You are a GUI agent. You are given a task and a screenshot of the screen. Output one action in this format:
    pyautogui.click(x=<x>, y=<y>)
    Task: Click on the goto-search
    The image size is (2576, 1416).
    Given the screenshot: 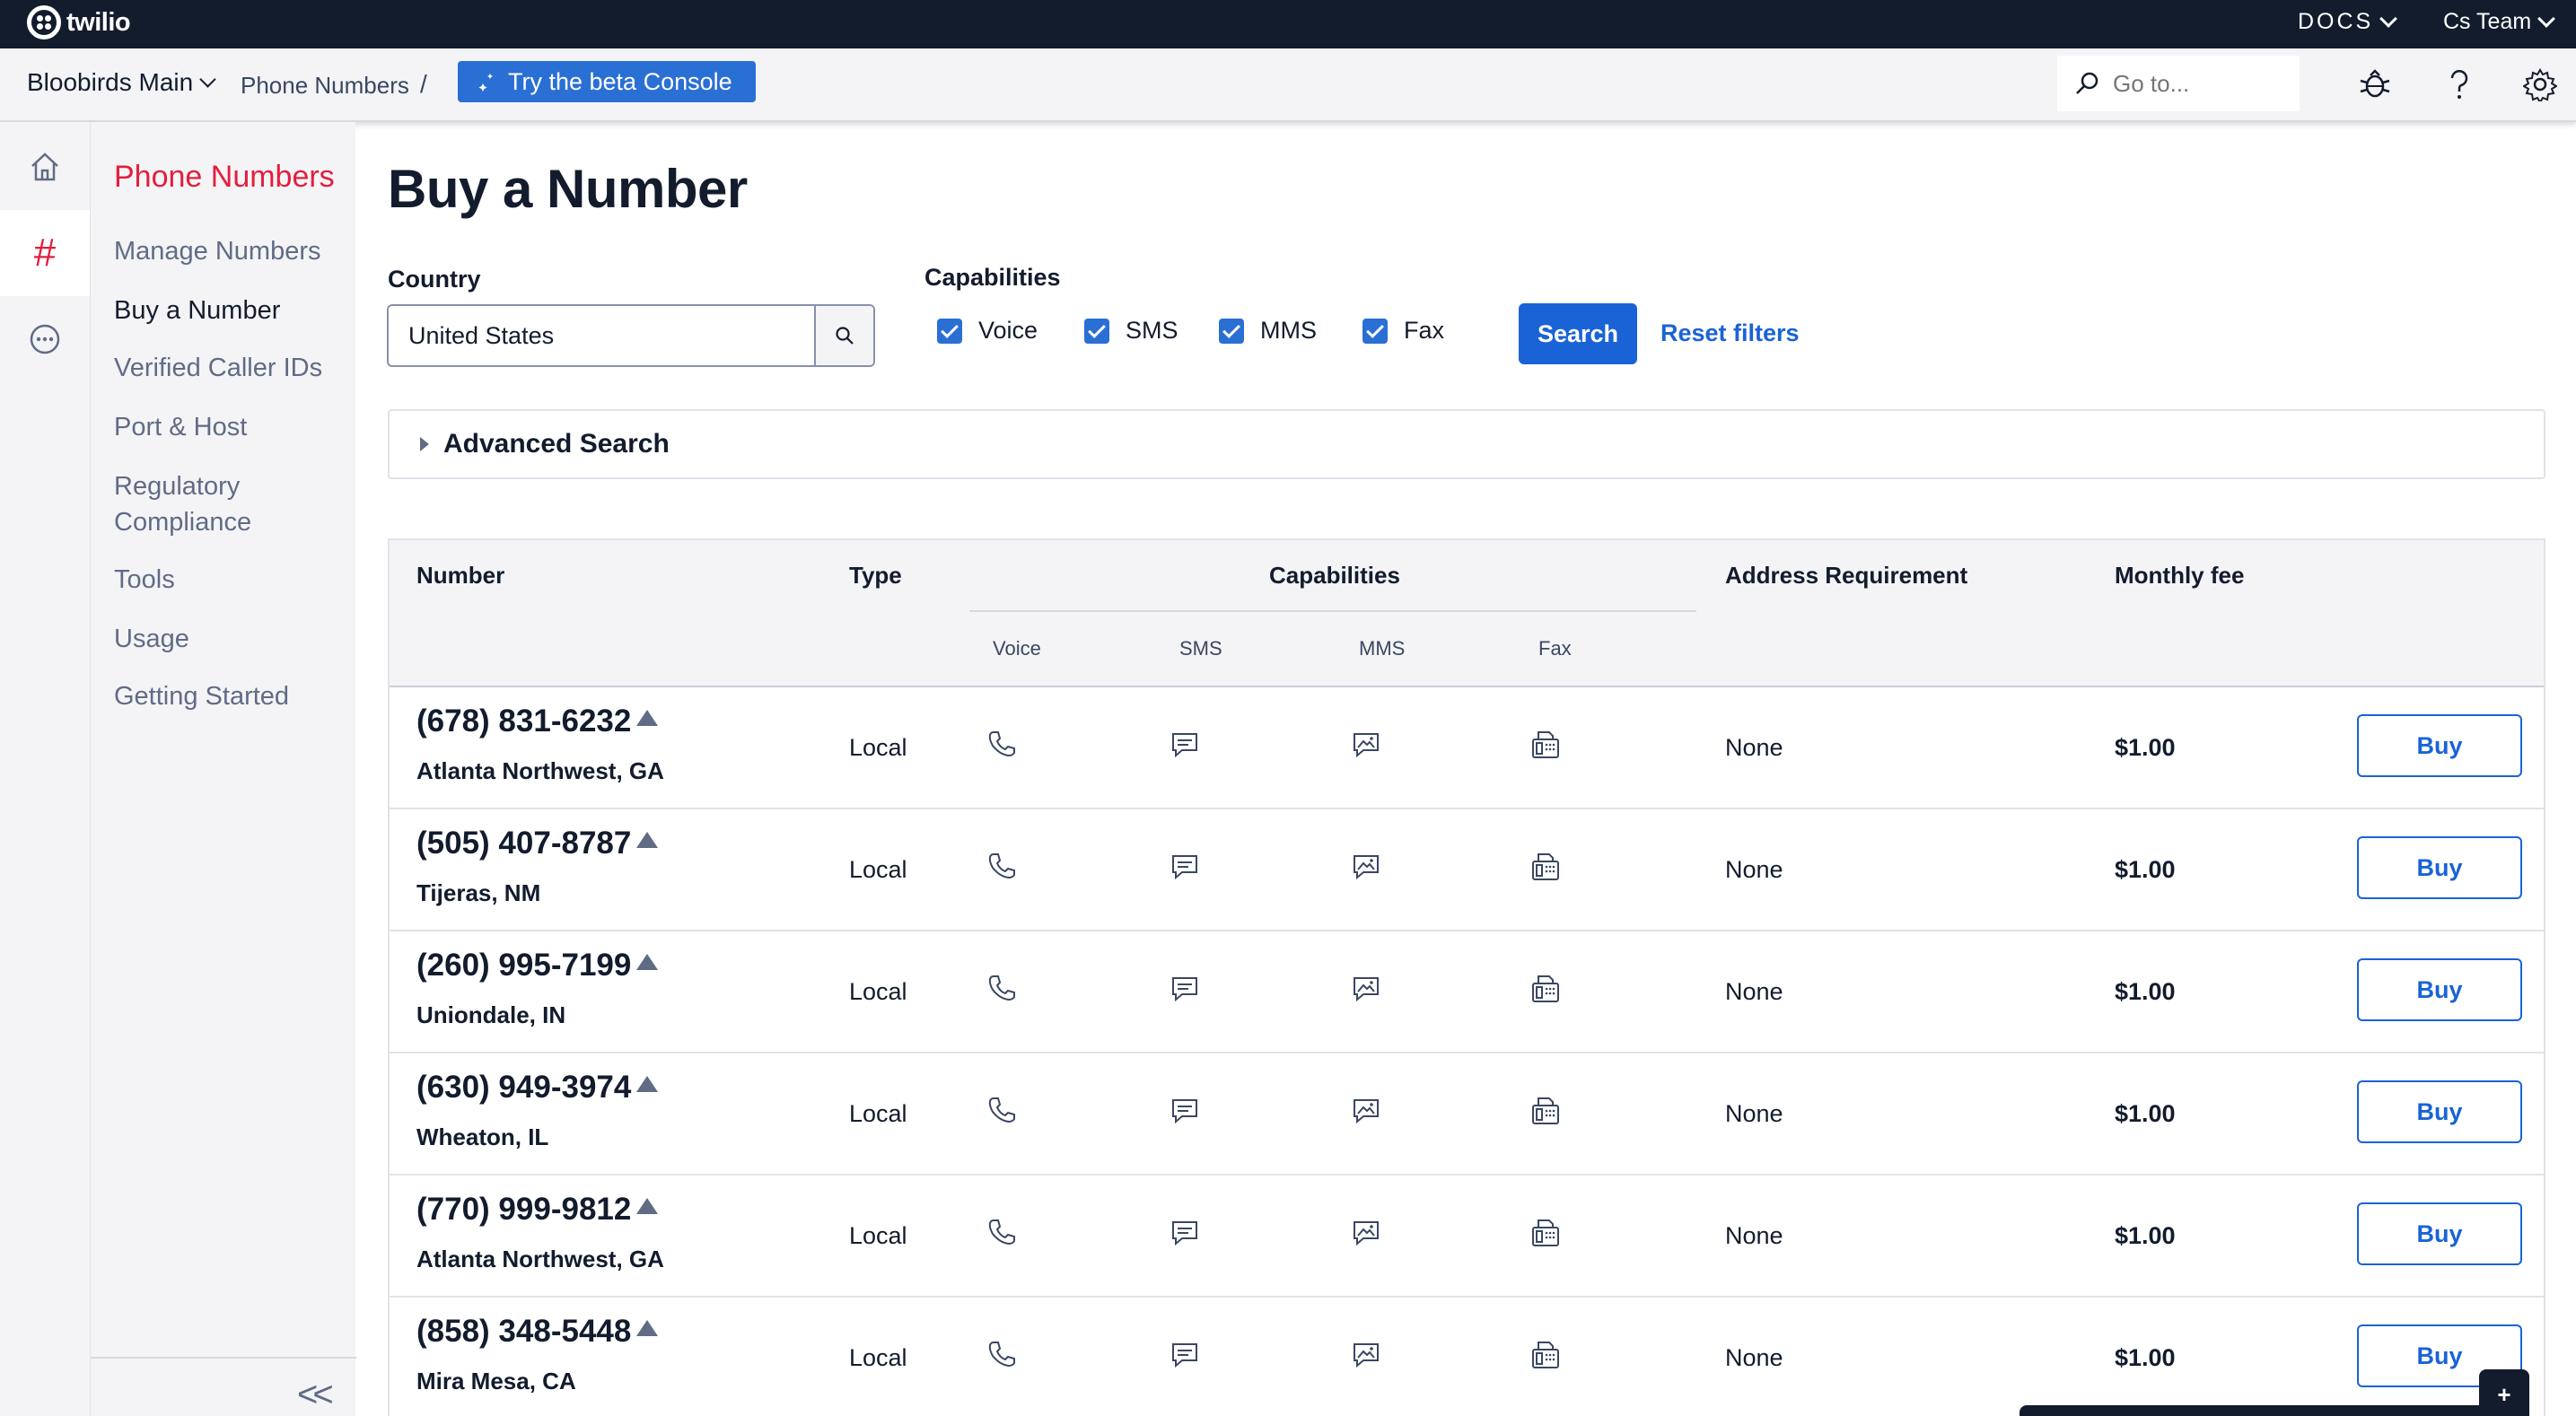 What is the action you would take?
    pyautogui.click(x=2178, y=83)
    